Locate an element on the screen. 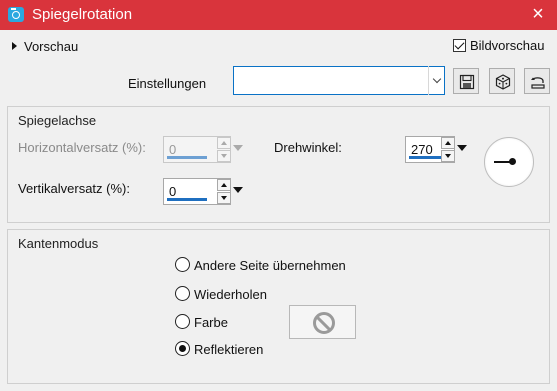 Image resolution: width=557 pixels, height=391 pixels. radio-reflektieren-label: Reflektieren is located at coordinates (228, 349).